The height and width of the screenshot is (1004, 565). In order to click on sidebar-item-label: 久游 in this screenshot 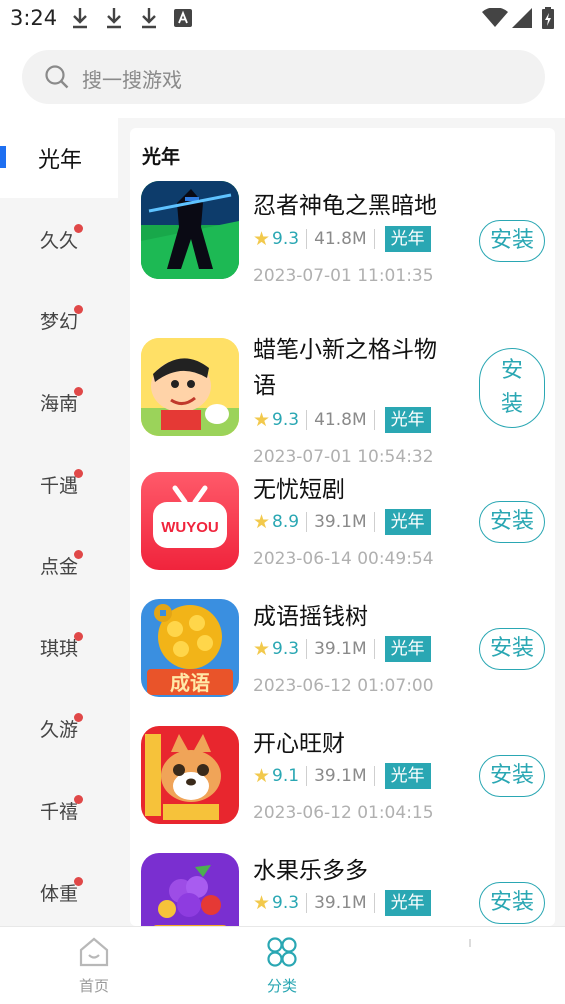, I will do `click(59, 730)`.